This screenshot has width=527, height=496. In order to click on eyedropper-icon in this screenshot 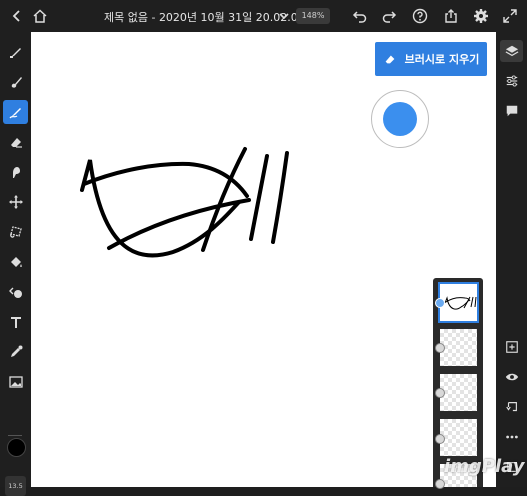, I will do `click(15, 352)`.